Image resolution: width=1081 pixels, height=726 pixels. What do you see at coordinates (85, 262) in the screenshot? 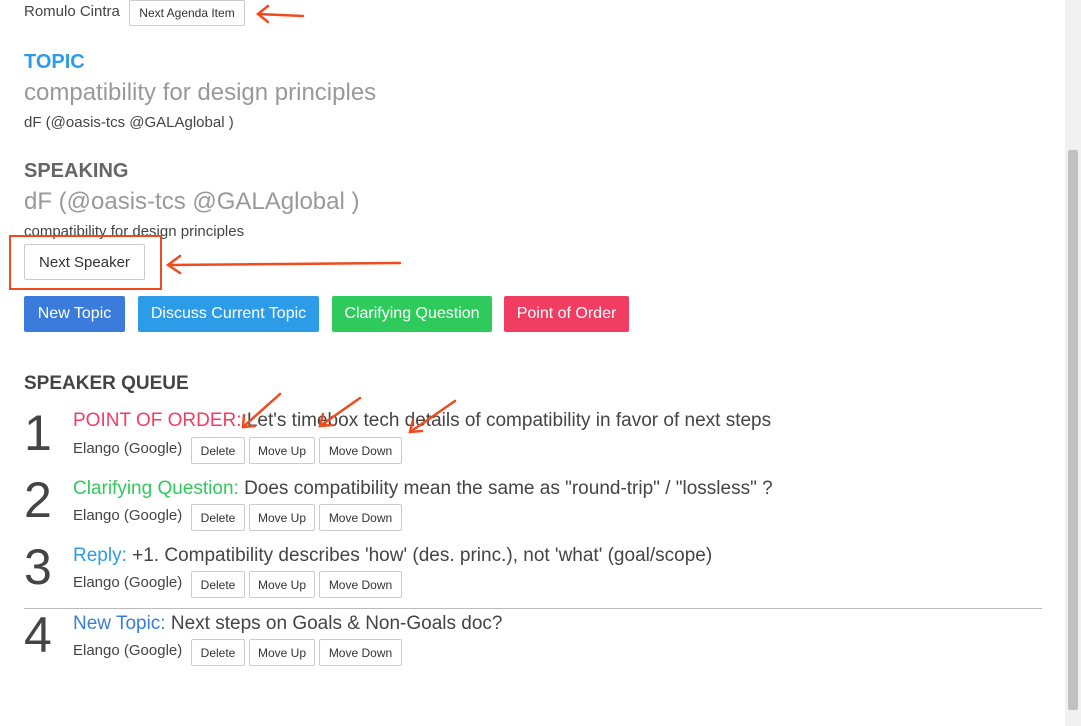
I see `highlight-box` at bounding box center [85, 262].